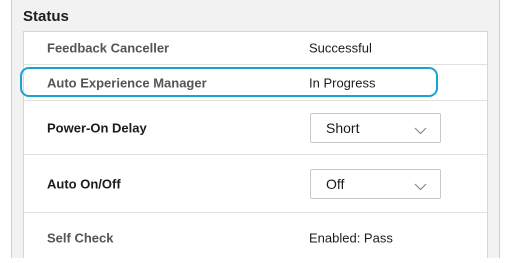 The height and width of the screenshot is (263, 511). What do you see at coordinates (253, 83) in the screenshot?
I see `status-row-auto-experience-manager: Auto Experience Manager In Progress` at bounding box center [253, 83].